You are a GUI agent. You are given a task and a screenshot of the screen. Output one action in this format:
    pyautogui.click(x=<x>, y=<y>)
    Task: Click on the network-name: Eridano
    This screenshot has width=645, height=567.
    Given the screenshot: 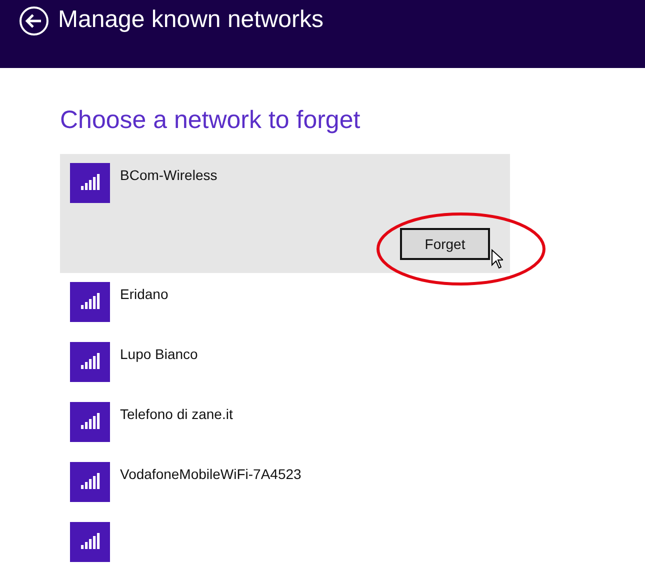 What is the action you would take?
    pyautogui.click(x=144, y=294)
    